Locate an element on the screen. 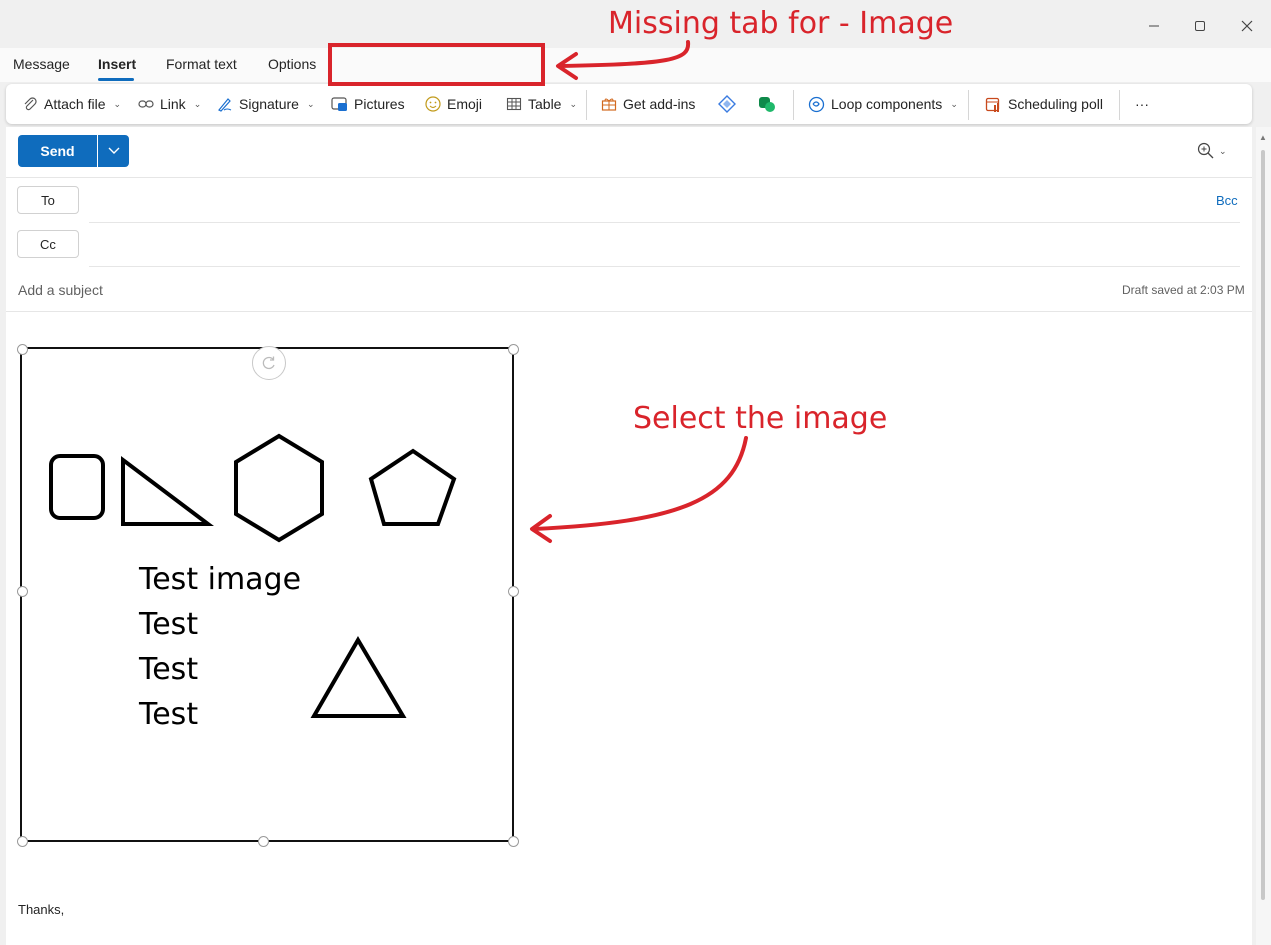  scrollbar-thumb is located at coordinates (1263, 525).